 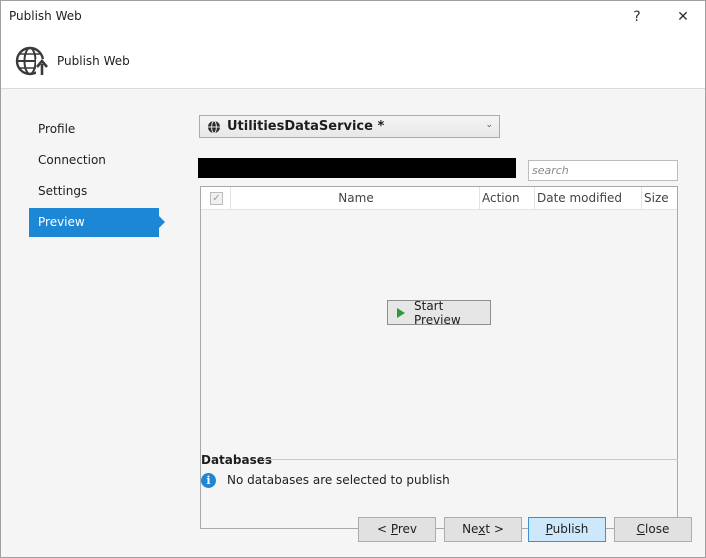 I want to click on globe-icon, so click(x=214, y=126).